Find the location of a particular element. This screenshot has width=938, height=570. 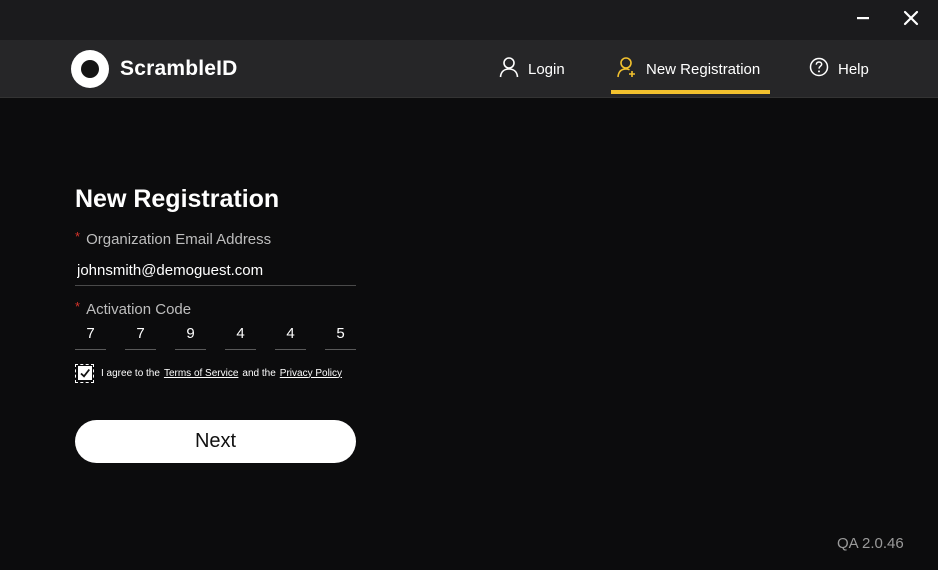

activation-code-label: * Activation Code is located at coordinates (133, 308).